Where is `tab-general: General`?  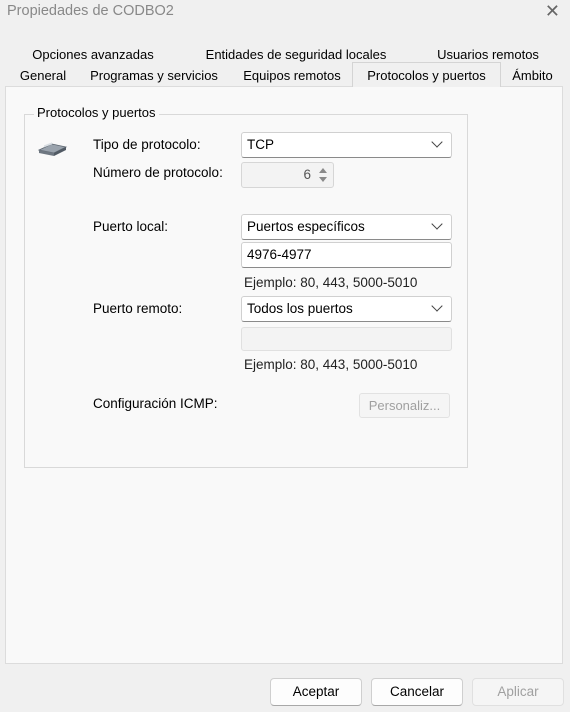 tab-general: General is located at coordinates (43, 75).